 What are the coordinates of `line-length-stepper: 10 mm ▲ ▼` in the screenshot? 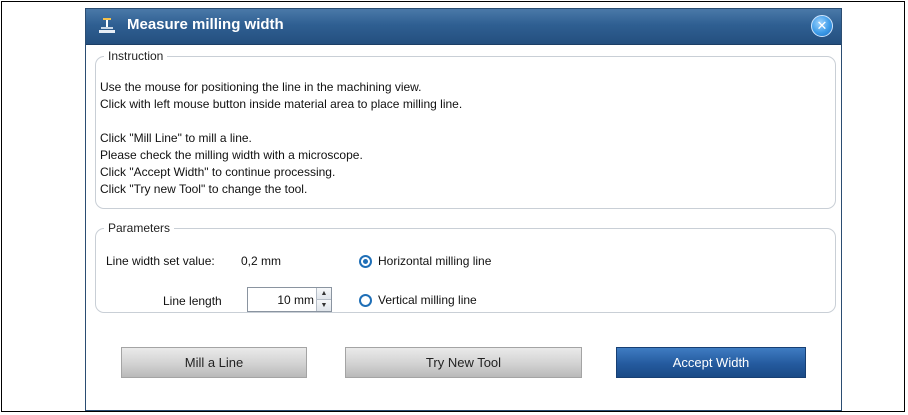 It's located at (289, 299).